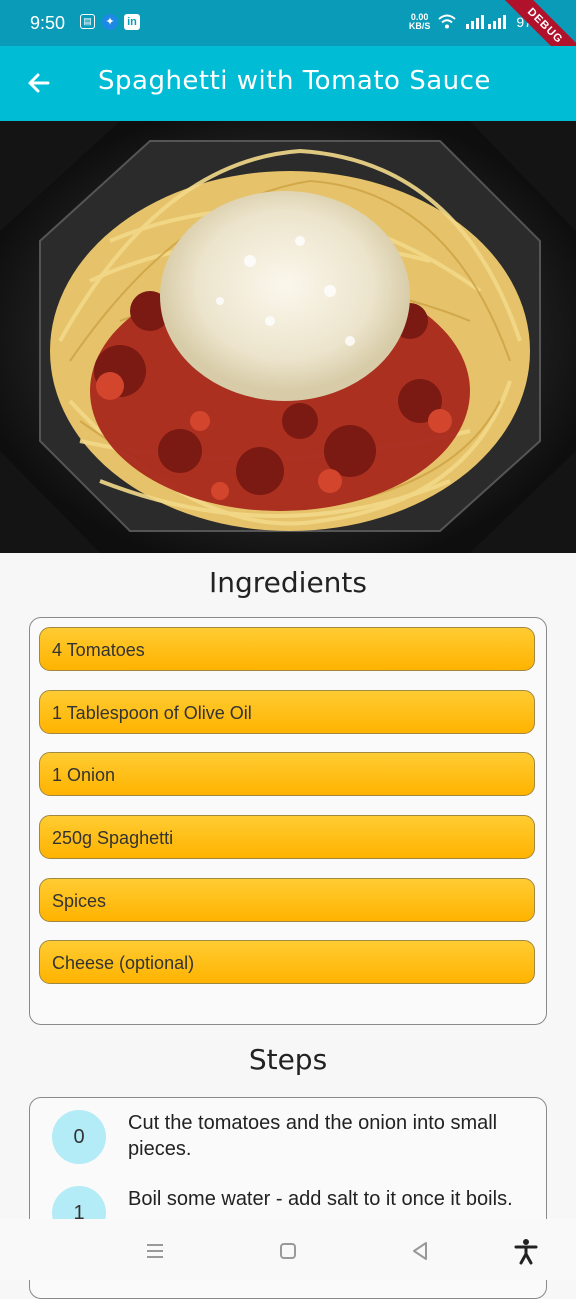 This screenshot has height=1299, width=576. What do you see at coordinates (39, 83) in the screenshot?
I see `arrow-left-icon` at bounding box center [39, 83].